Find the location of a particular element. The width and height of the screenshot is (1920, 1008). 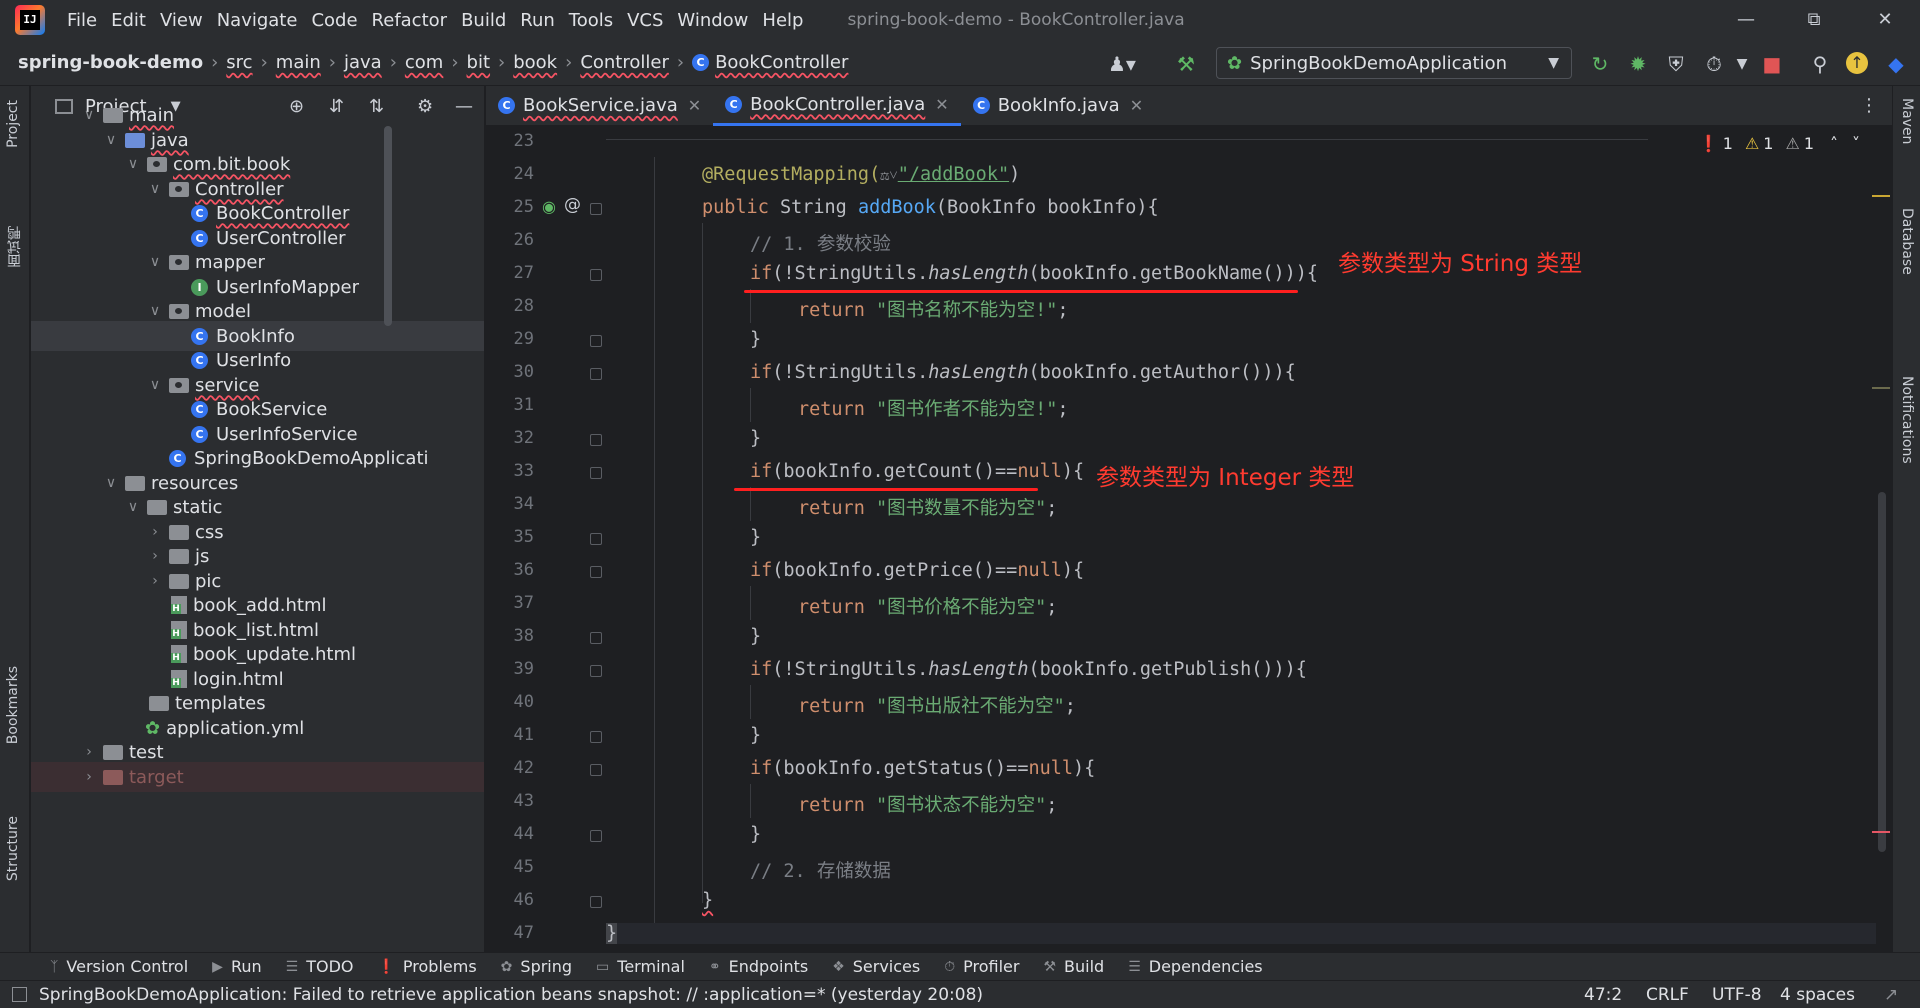

tool-terminal: ▭ Terminal is located at coordinates (640, 966).